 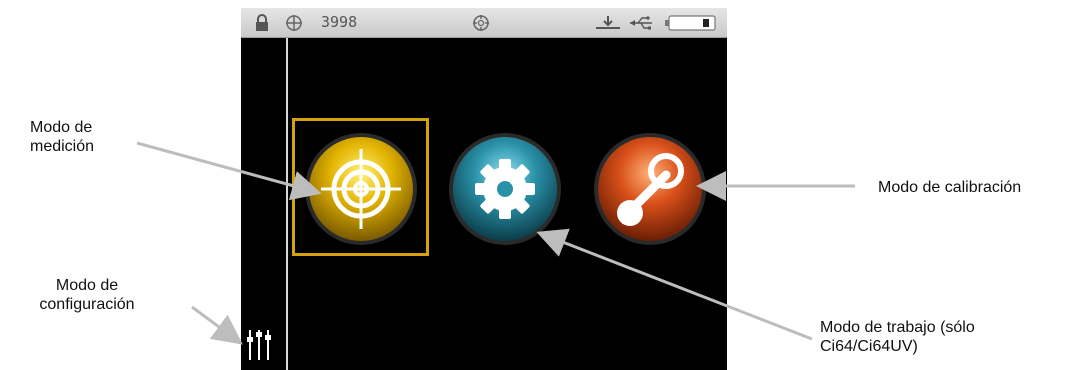 What do you see at coordinates (897, 337) in the screenshot?
I see `callout-job: Modo de trabajo (sólo Ci64/Ci64UV)` at bounding box center [897, 337].